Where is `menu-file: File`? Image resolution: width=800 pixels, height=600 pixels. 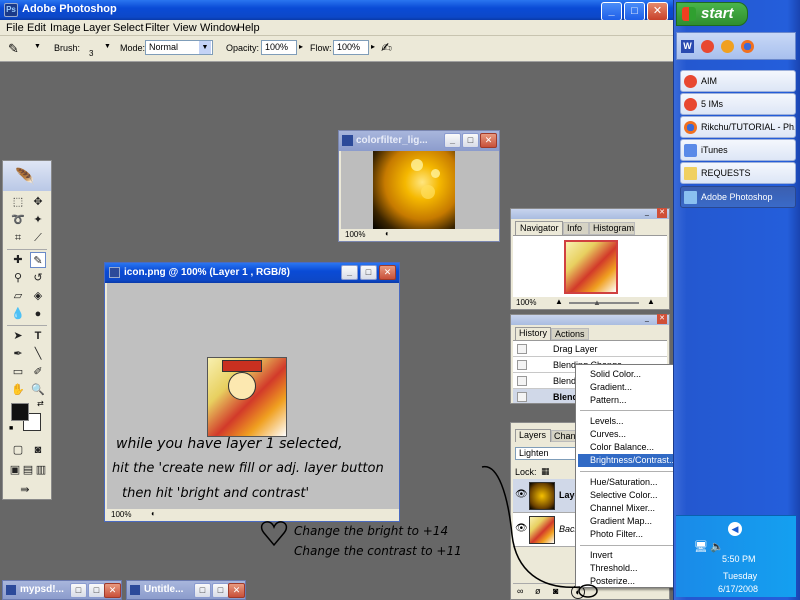
menu-file: File is located at coordinates (15, 28).